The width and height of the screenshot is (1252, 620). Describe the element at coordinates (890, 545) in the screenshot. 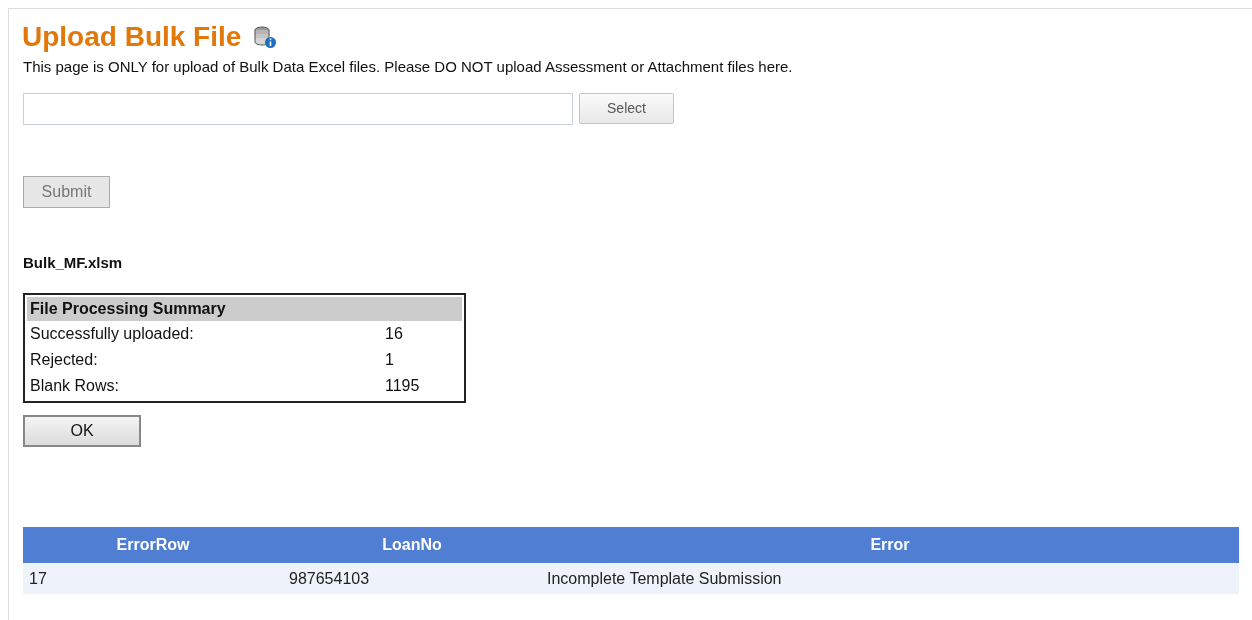

I see `column-header: Error` at that location.